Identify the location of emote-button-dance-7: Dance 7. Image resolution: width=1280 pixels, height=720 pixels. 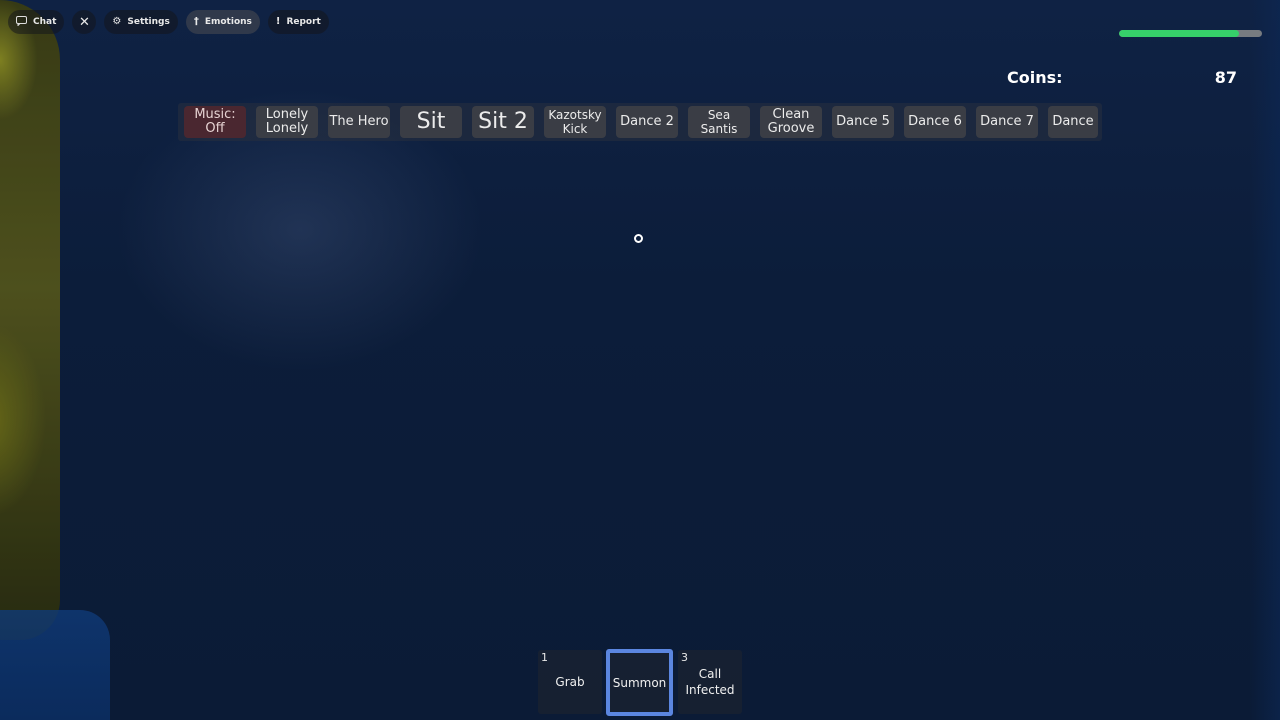
(1007, 122).